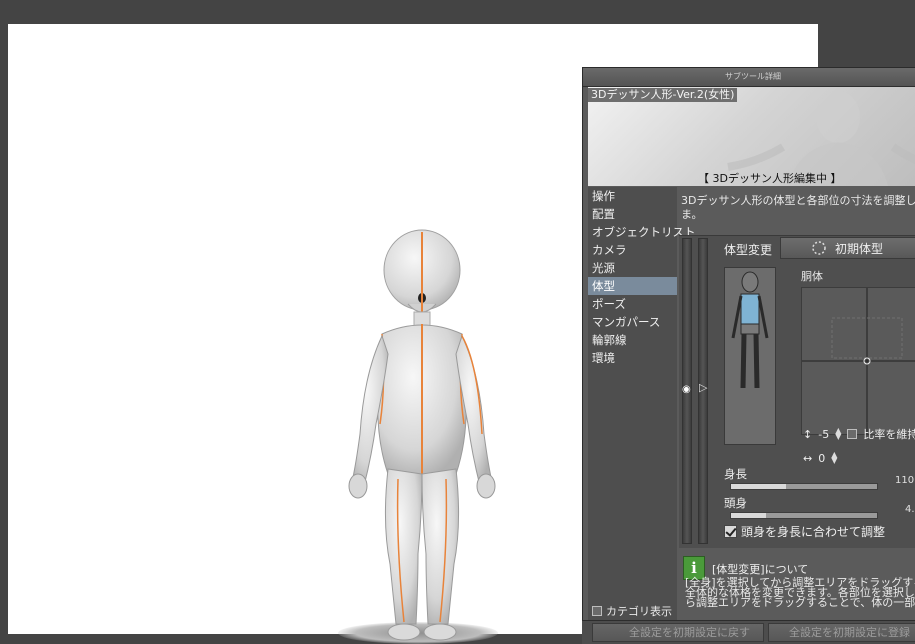 This screenshot has height=644, width=915. Describe the element at coordinates (632, 322) in the screenshot. I see `category-item-manga-perspective: マンガパース` at that location.